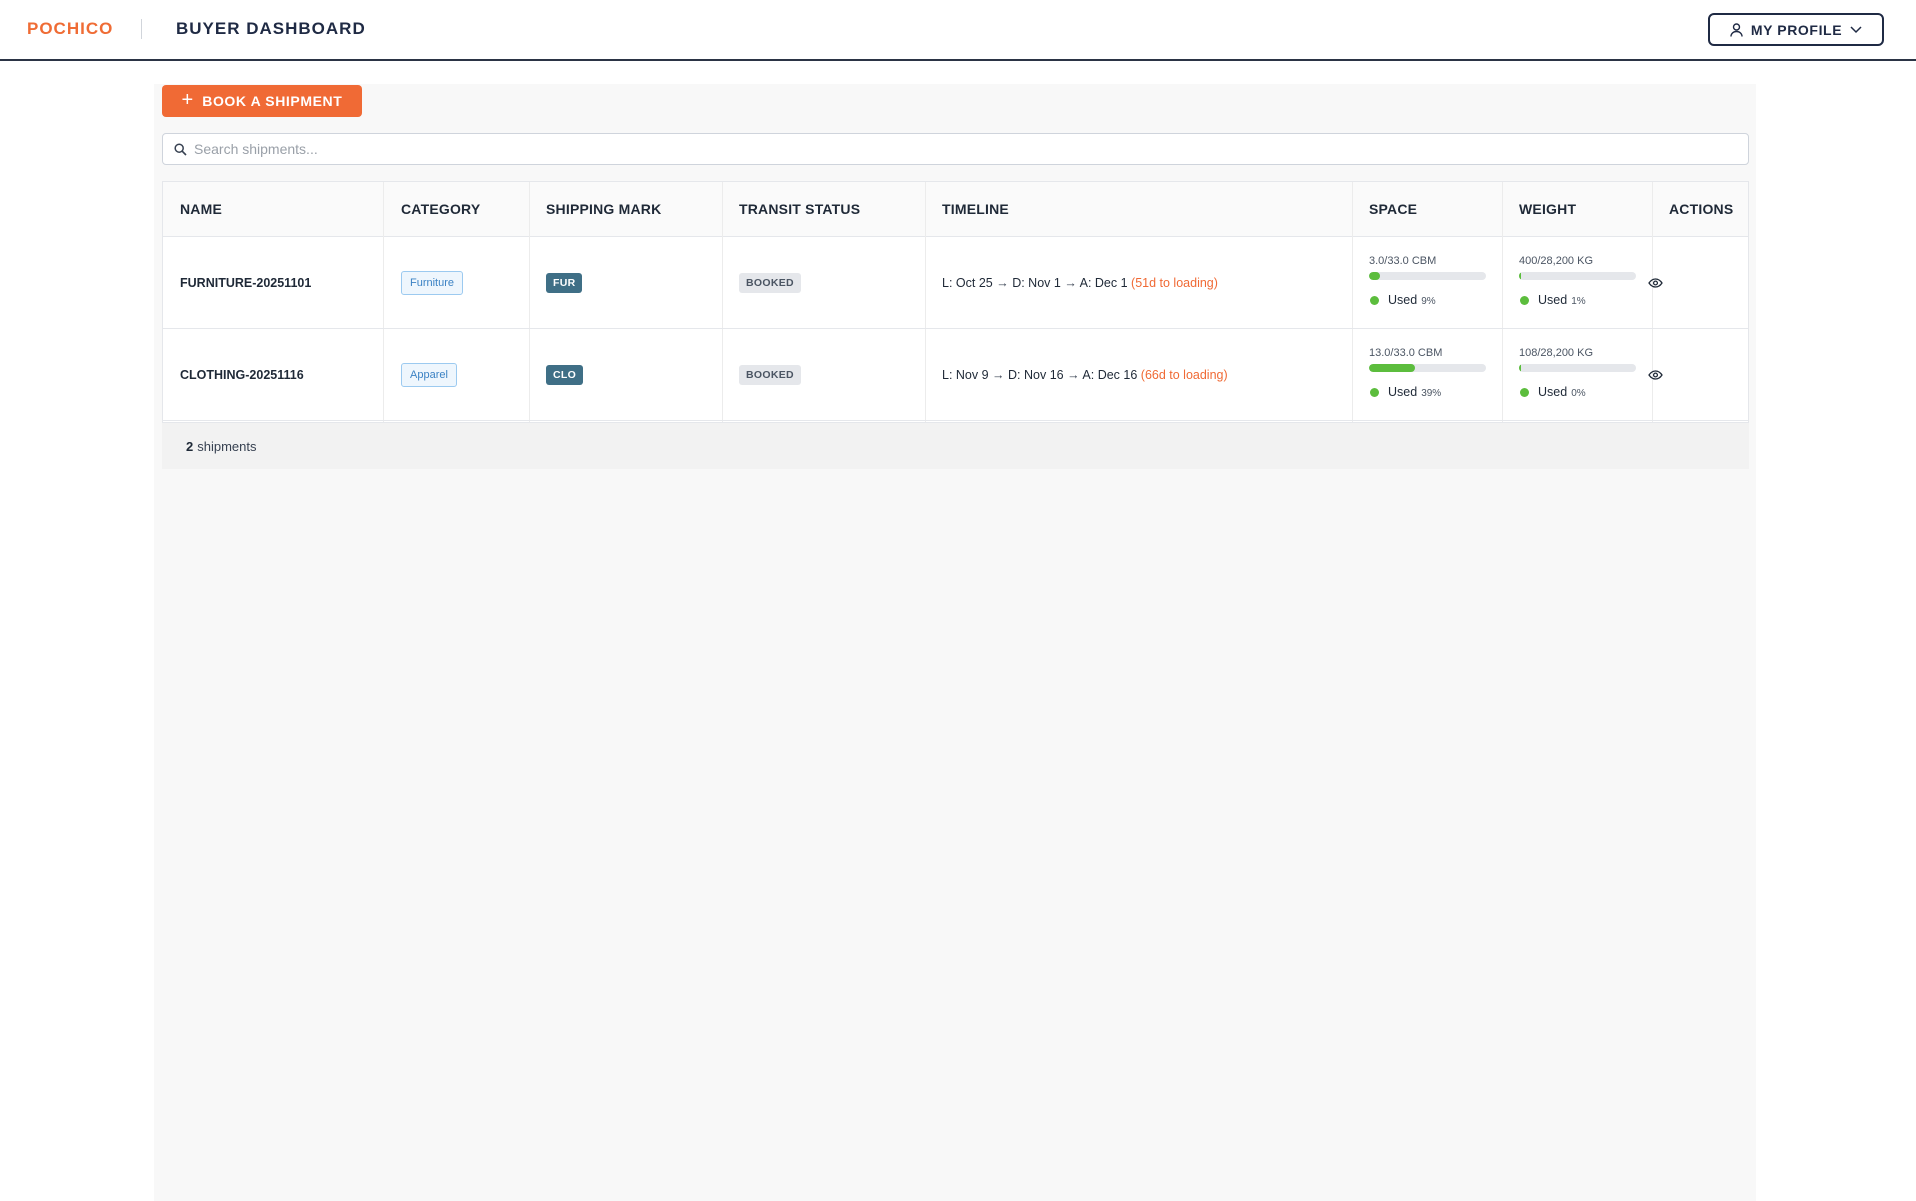  What do you see at coordinates (440, 209) in the screenshot?
I see `column-header-category: CATEGORY` at bounding box center [440, 209].